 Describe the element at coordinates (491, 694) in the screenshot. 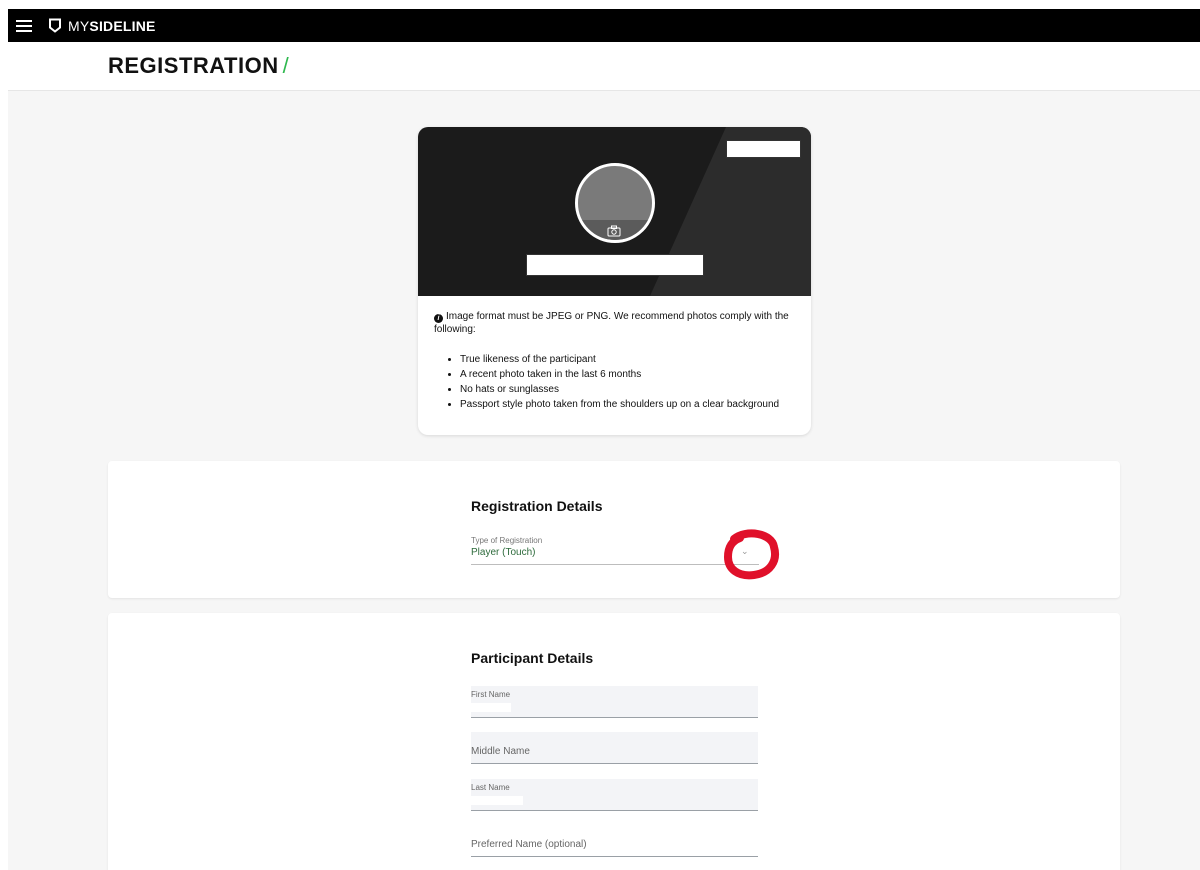

I see `first-name-label: First Name` at that location.